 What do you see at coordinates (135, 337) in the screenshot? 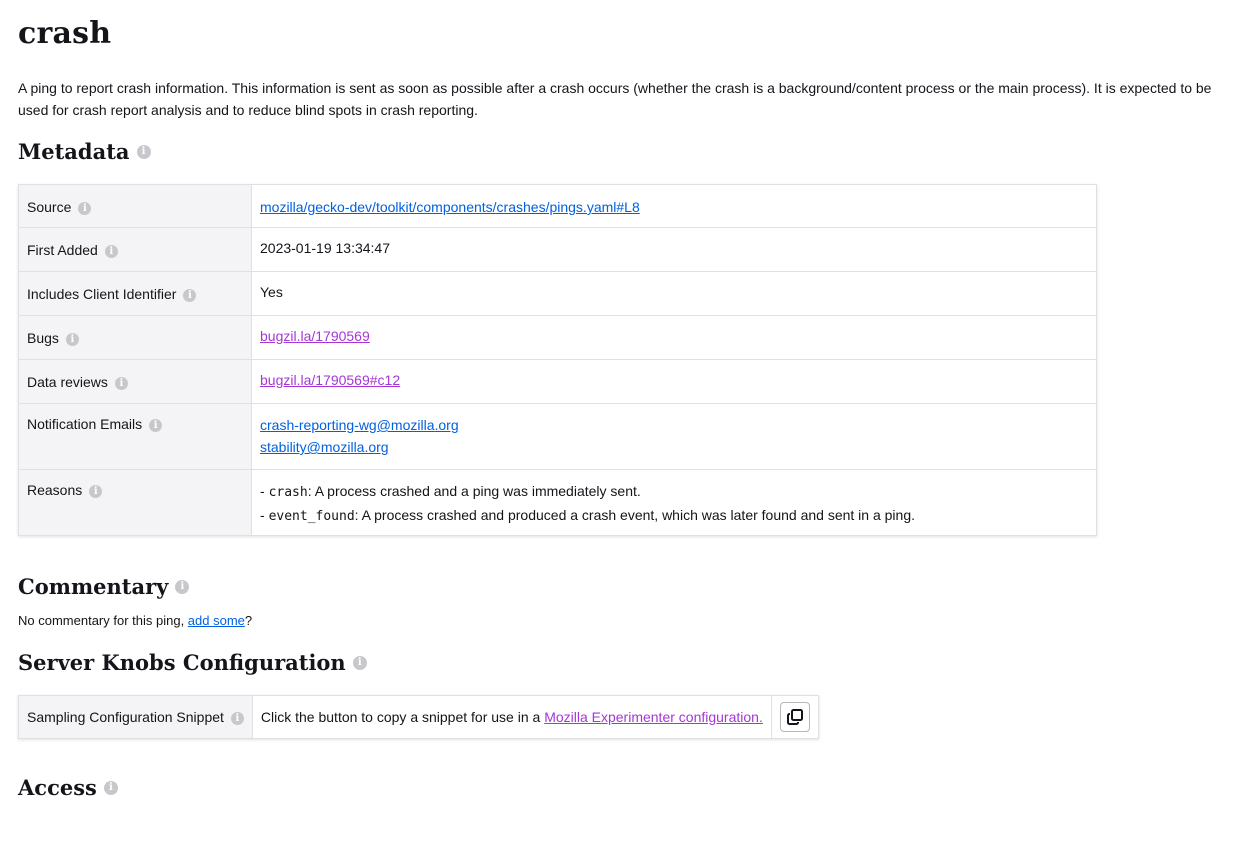
I see `row-label: Bugs i` at bounding box center [135, 337].